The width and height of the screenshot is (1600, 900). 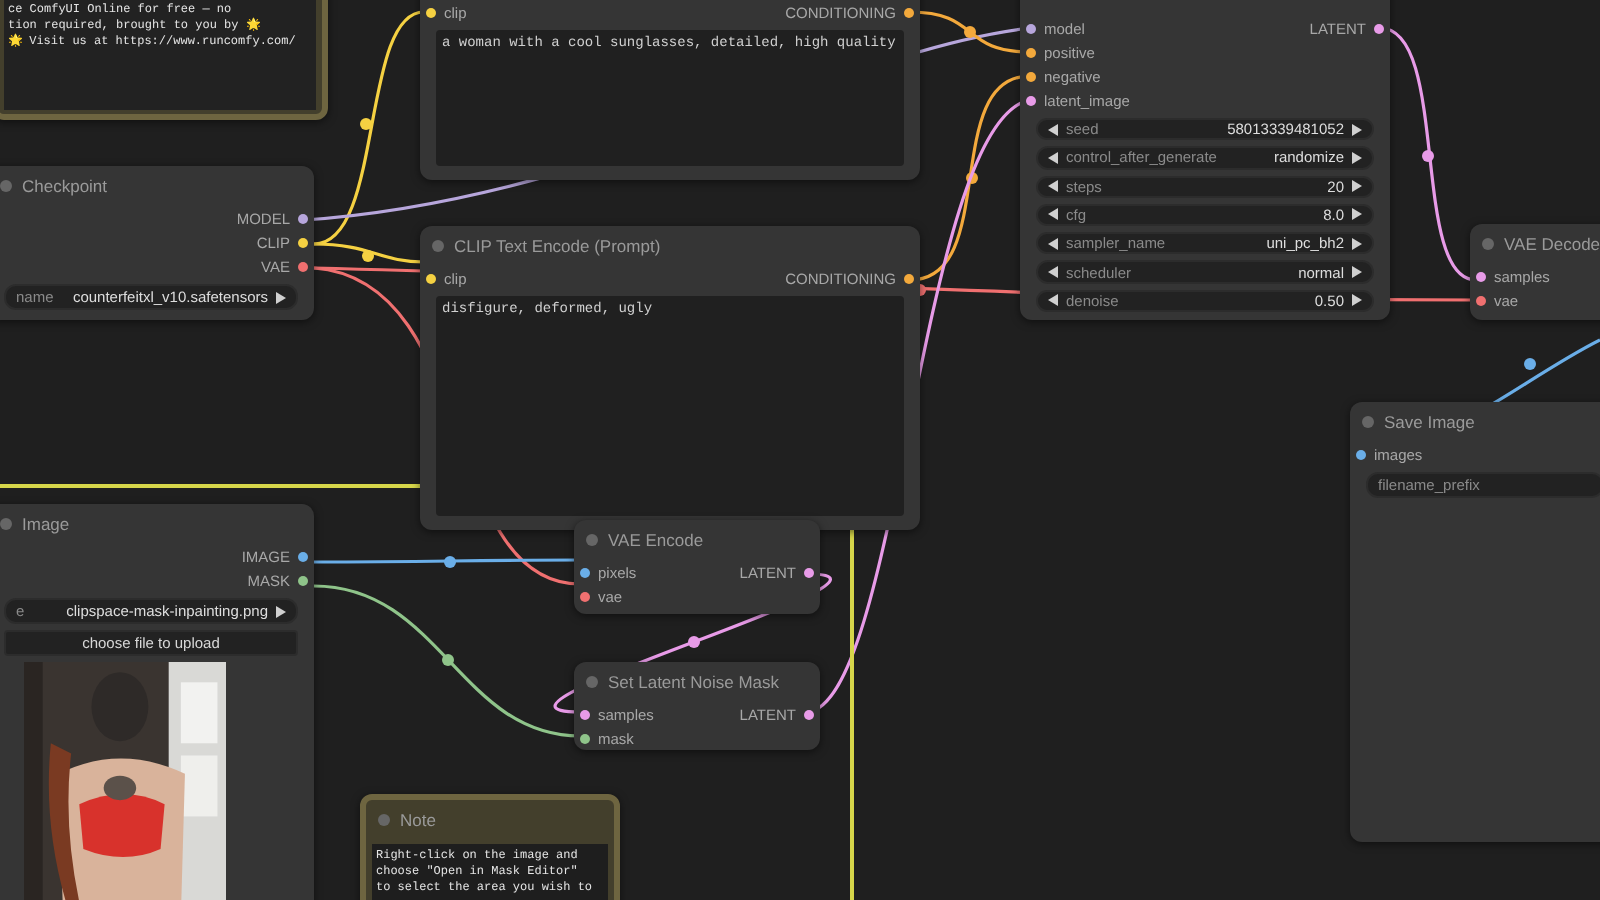 I want to click on node-title: Set Latent Noise Mask, so click(x=694, y=682).